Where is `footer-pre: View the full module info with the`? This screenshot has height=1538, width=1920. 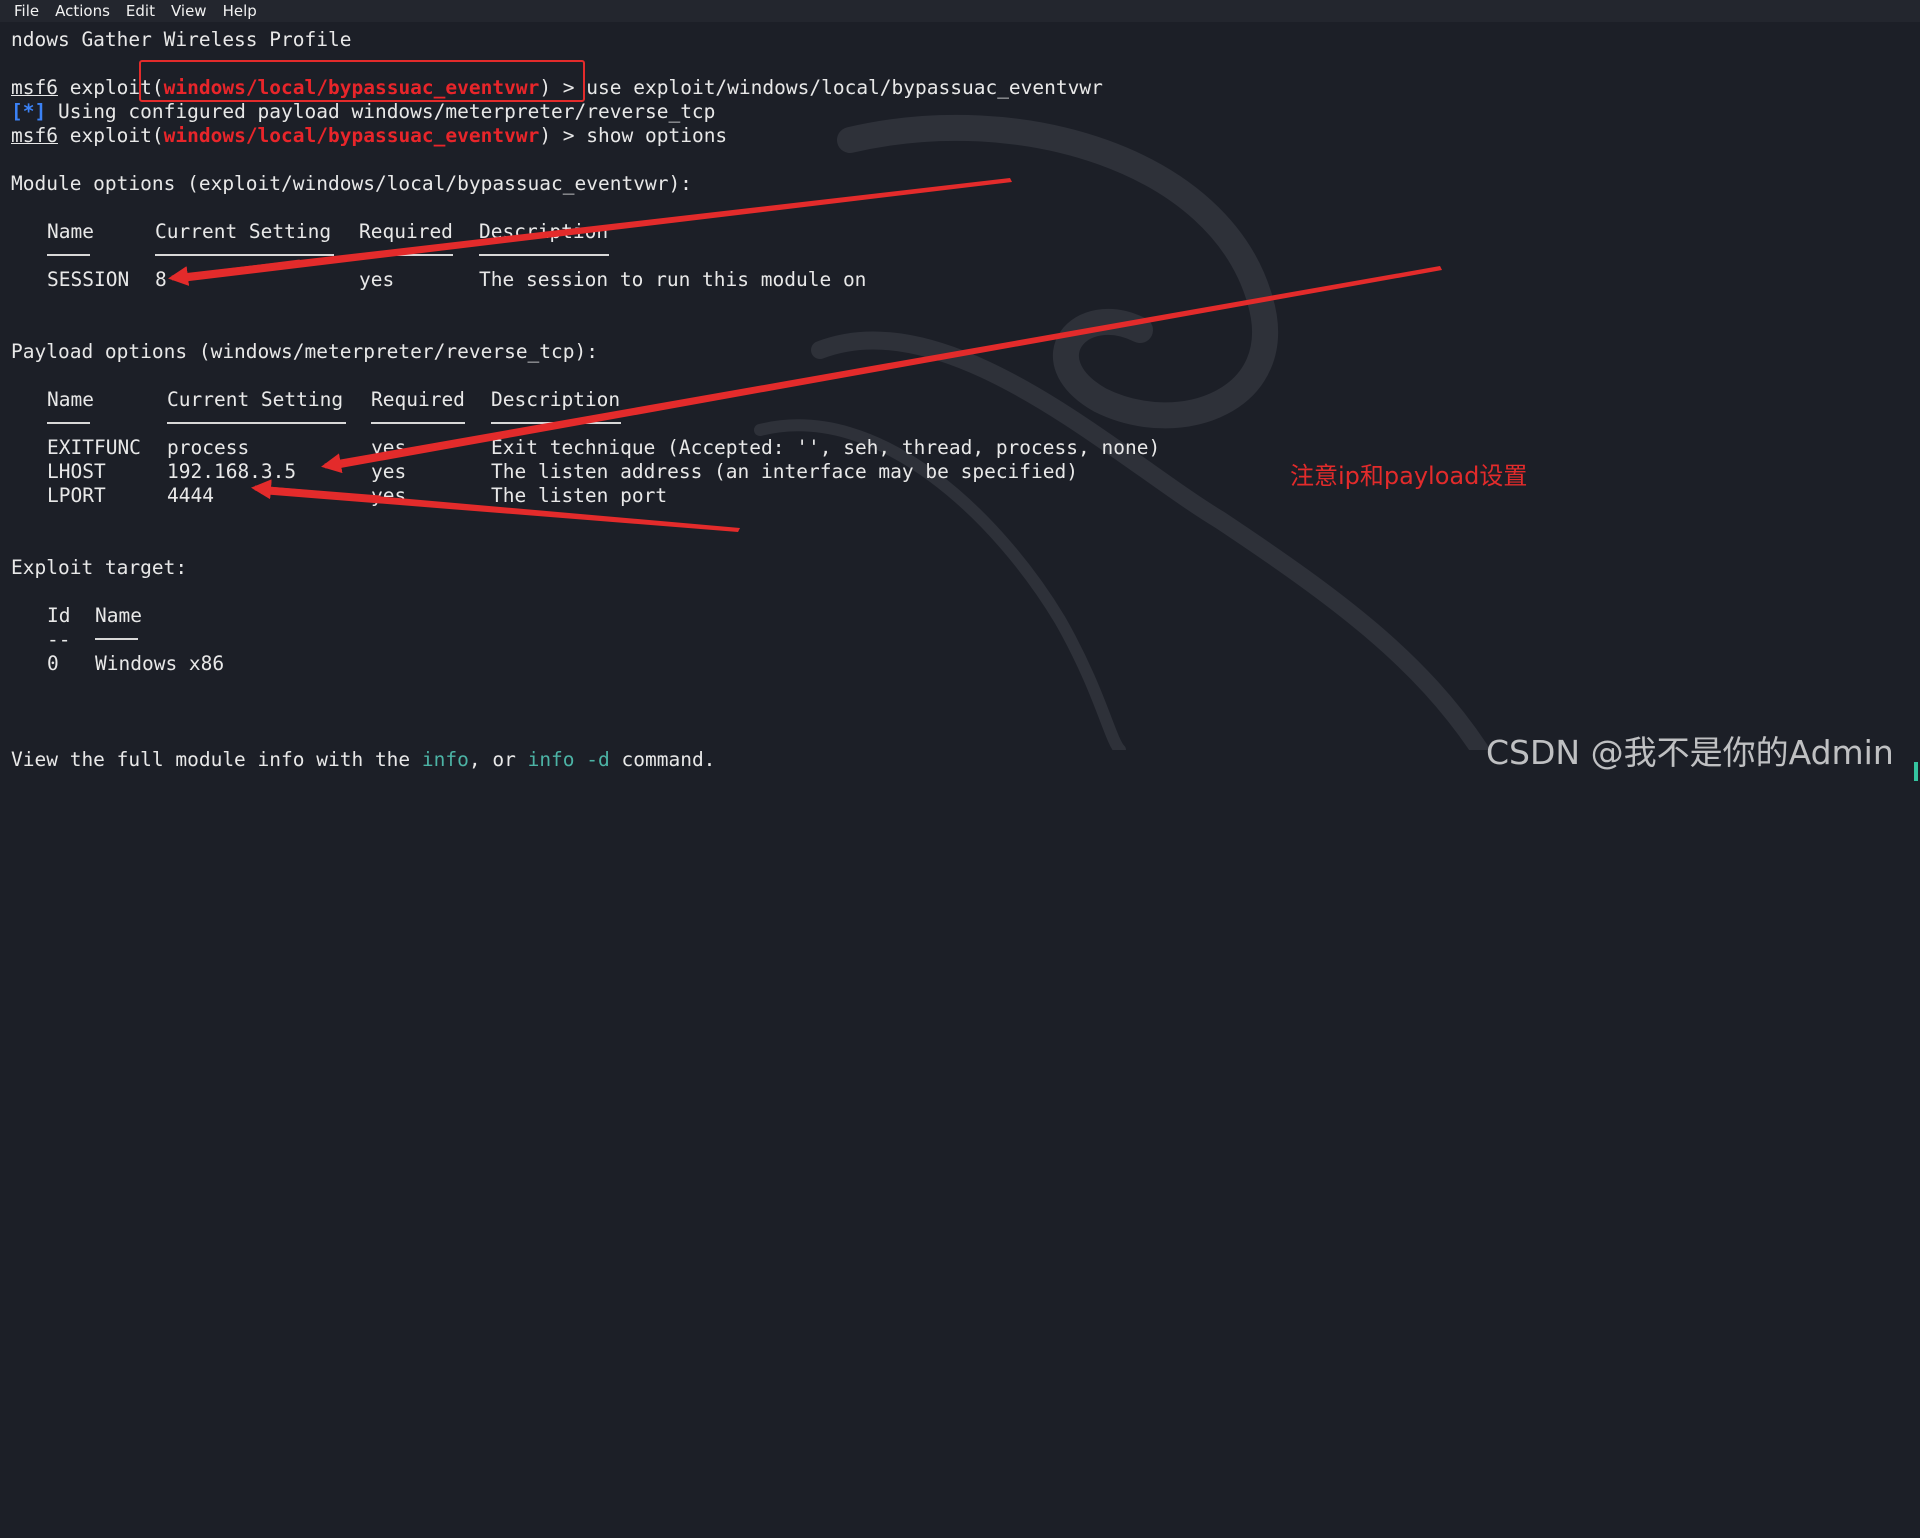
footer-pre: View the full module info with the is located at coordinates (216, 759).